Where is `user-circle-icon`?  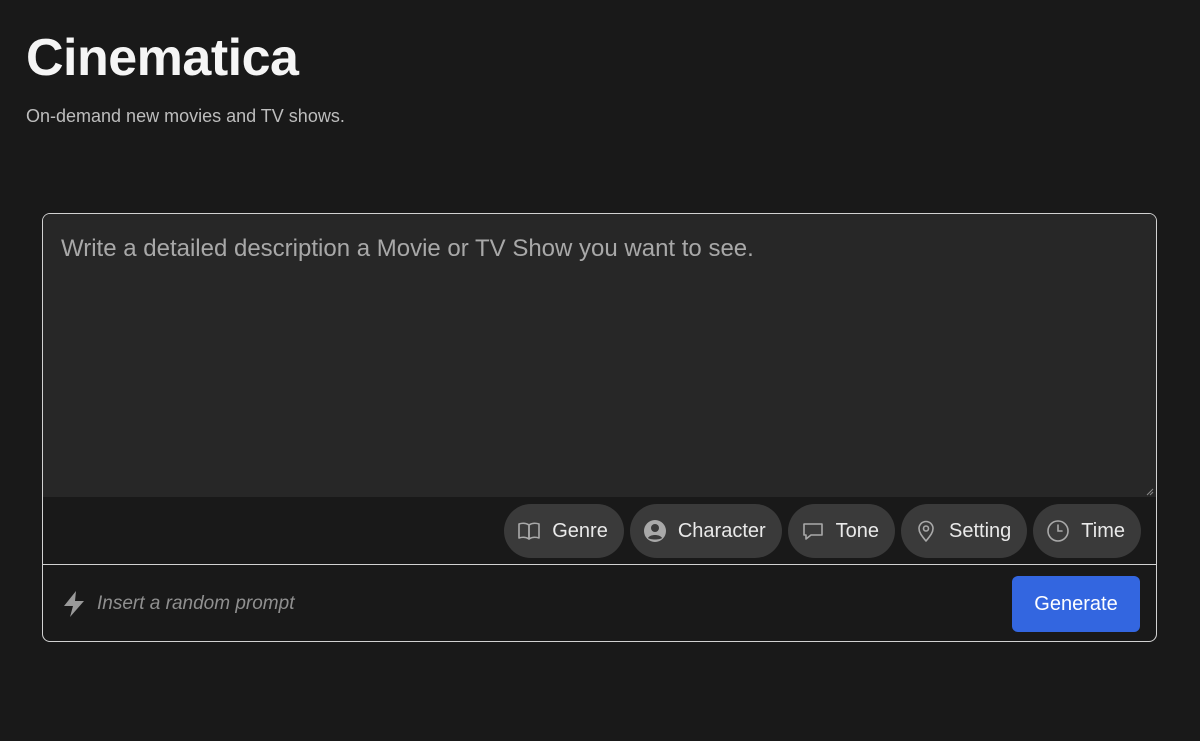
user-circle-icon is located at coordinates (655, 531).